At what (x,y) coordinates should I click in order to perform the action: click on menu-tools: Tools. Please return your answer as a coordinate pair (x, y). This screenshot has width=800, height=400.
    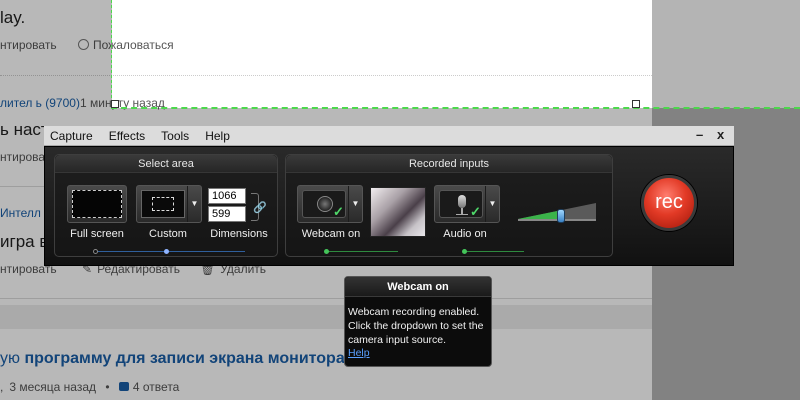
    Looking at the image, I should click on (175, 136).